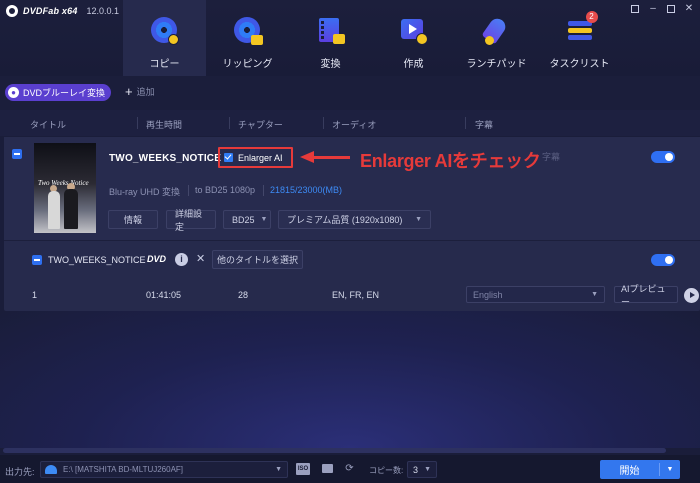  What do you see at coordinates (671, 9) in the screenshot?
I see `maximize-button` at bounding box center [671, 9].